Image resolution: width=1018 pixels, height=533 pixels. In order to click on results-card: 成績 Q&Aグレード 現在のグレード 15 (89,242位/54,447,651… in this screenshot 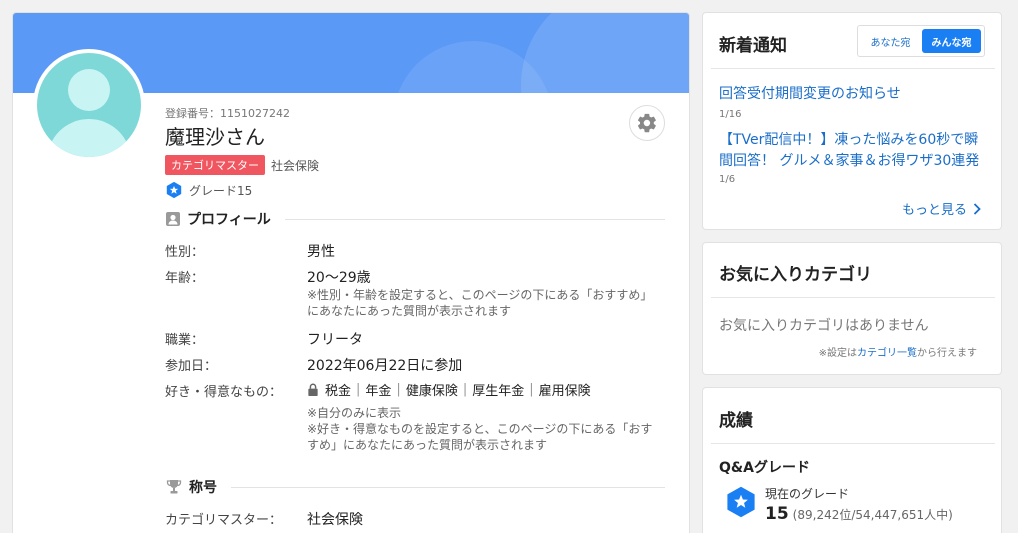, I will do `click(852, 460)`.